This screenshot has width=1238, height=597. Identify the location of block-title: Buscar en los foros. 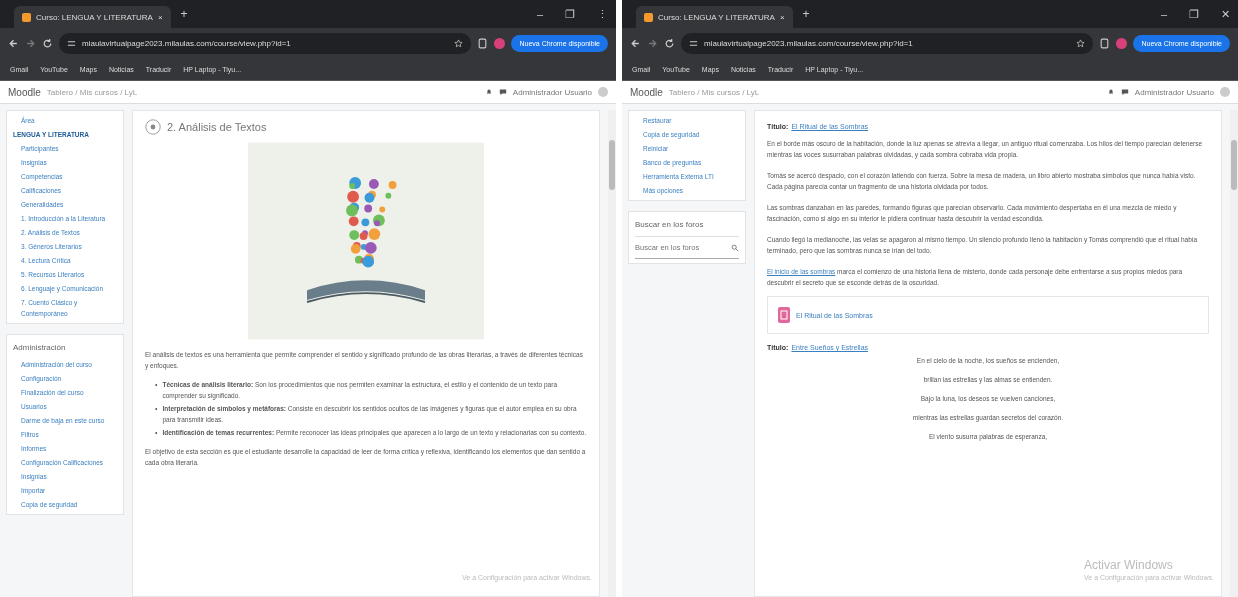
(670, 225).